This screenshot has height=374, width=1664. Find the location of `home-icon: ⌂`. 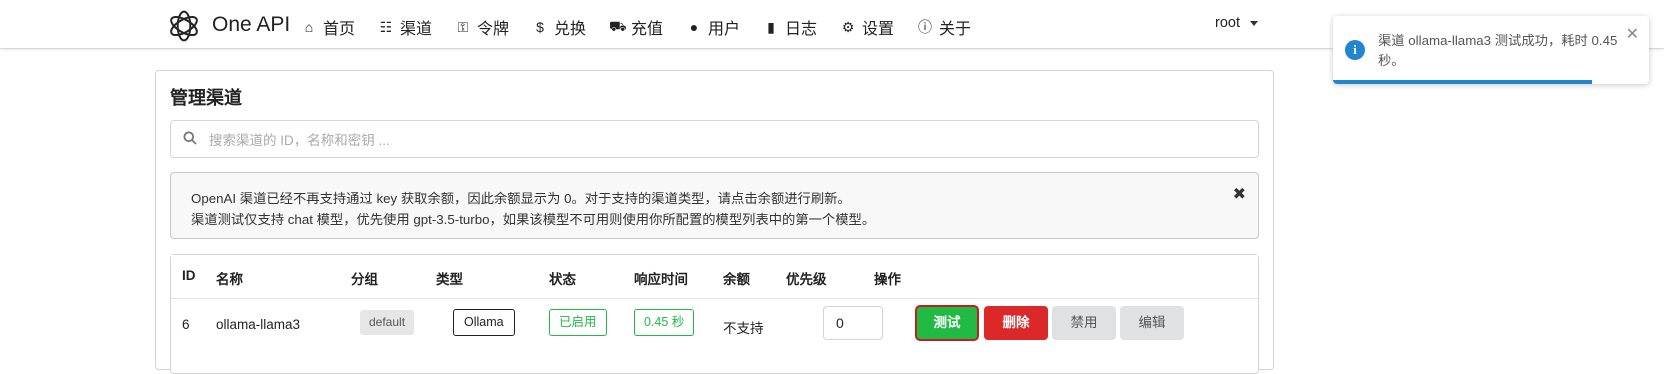

home-icon: ⌂ is located at coordinates (309, 27).